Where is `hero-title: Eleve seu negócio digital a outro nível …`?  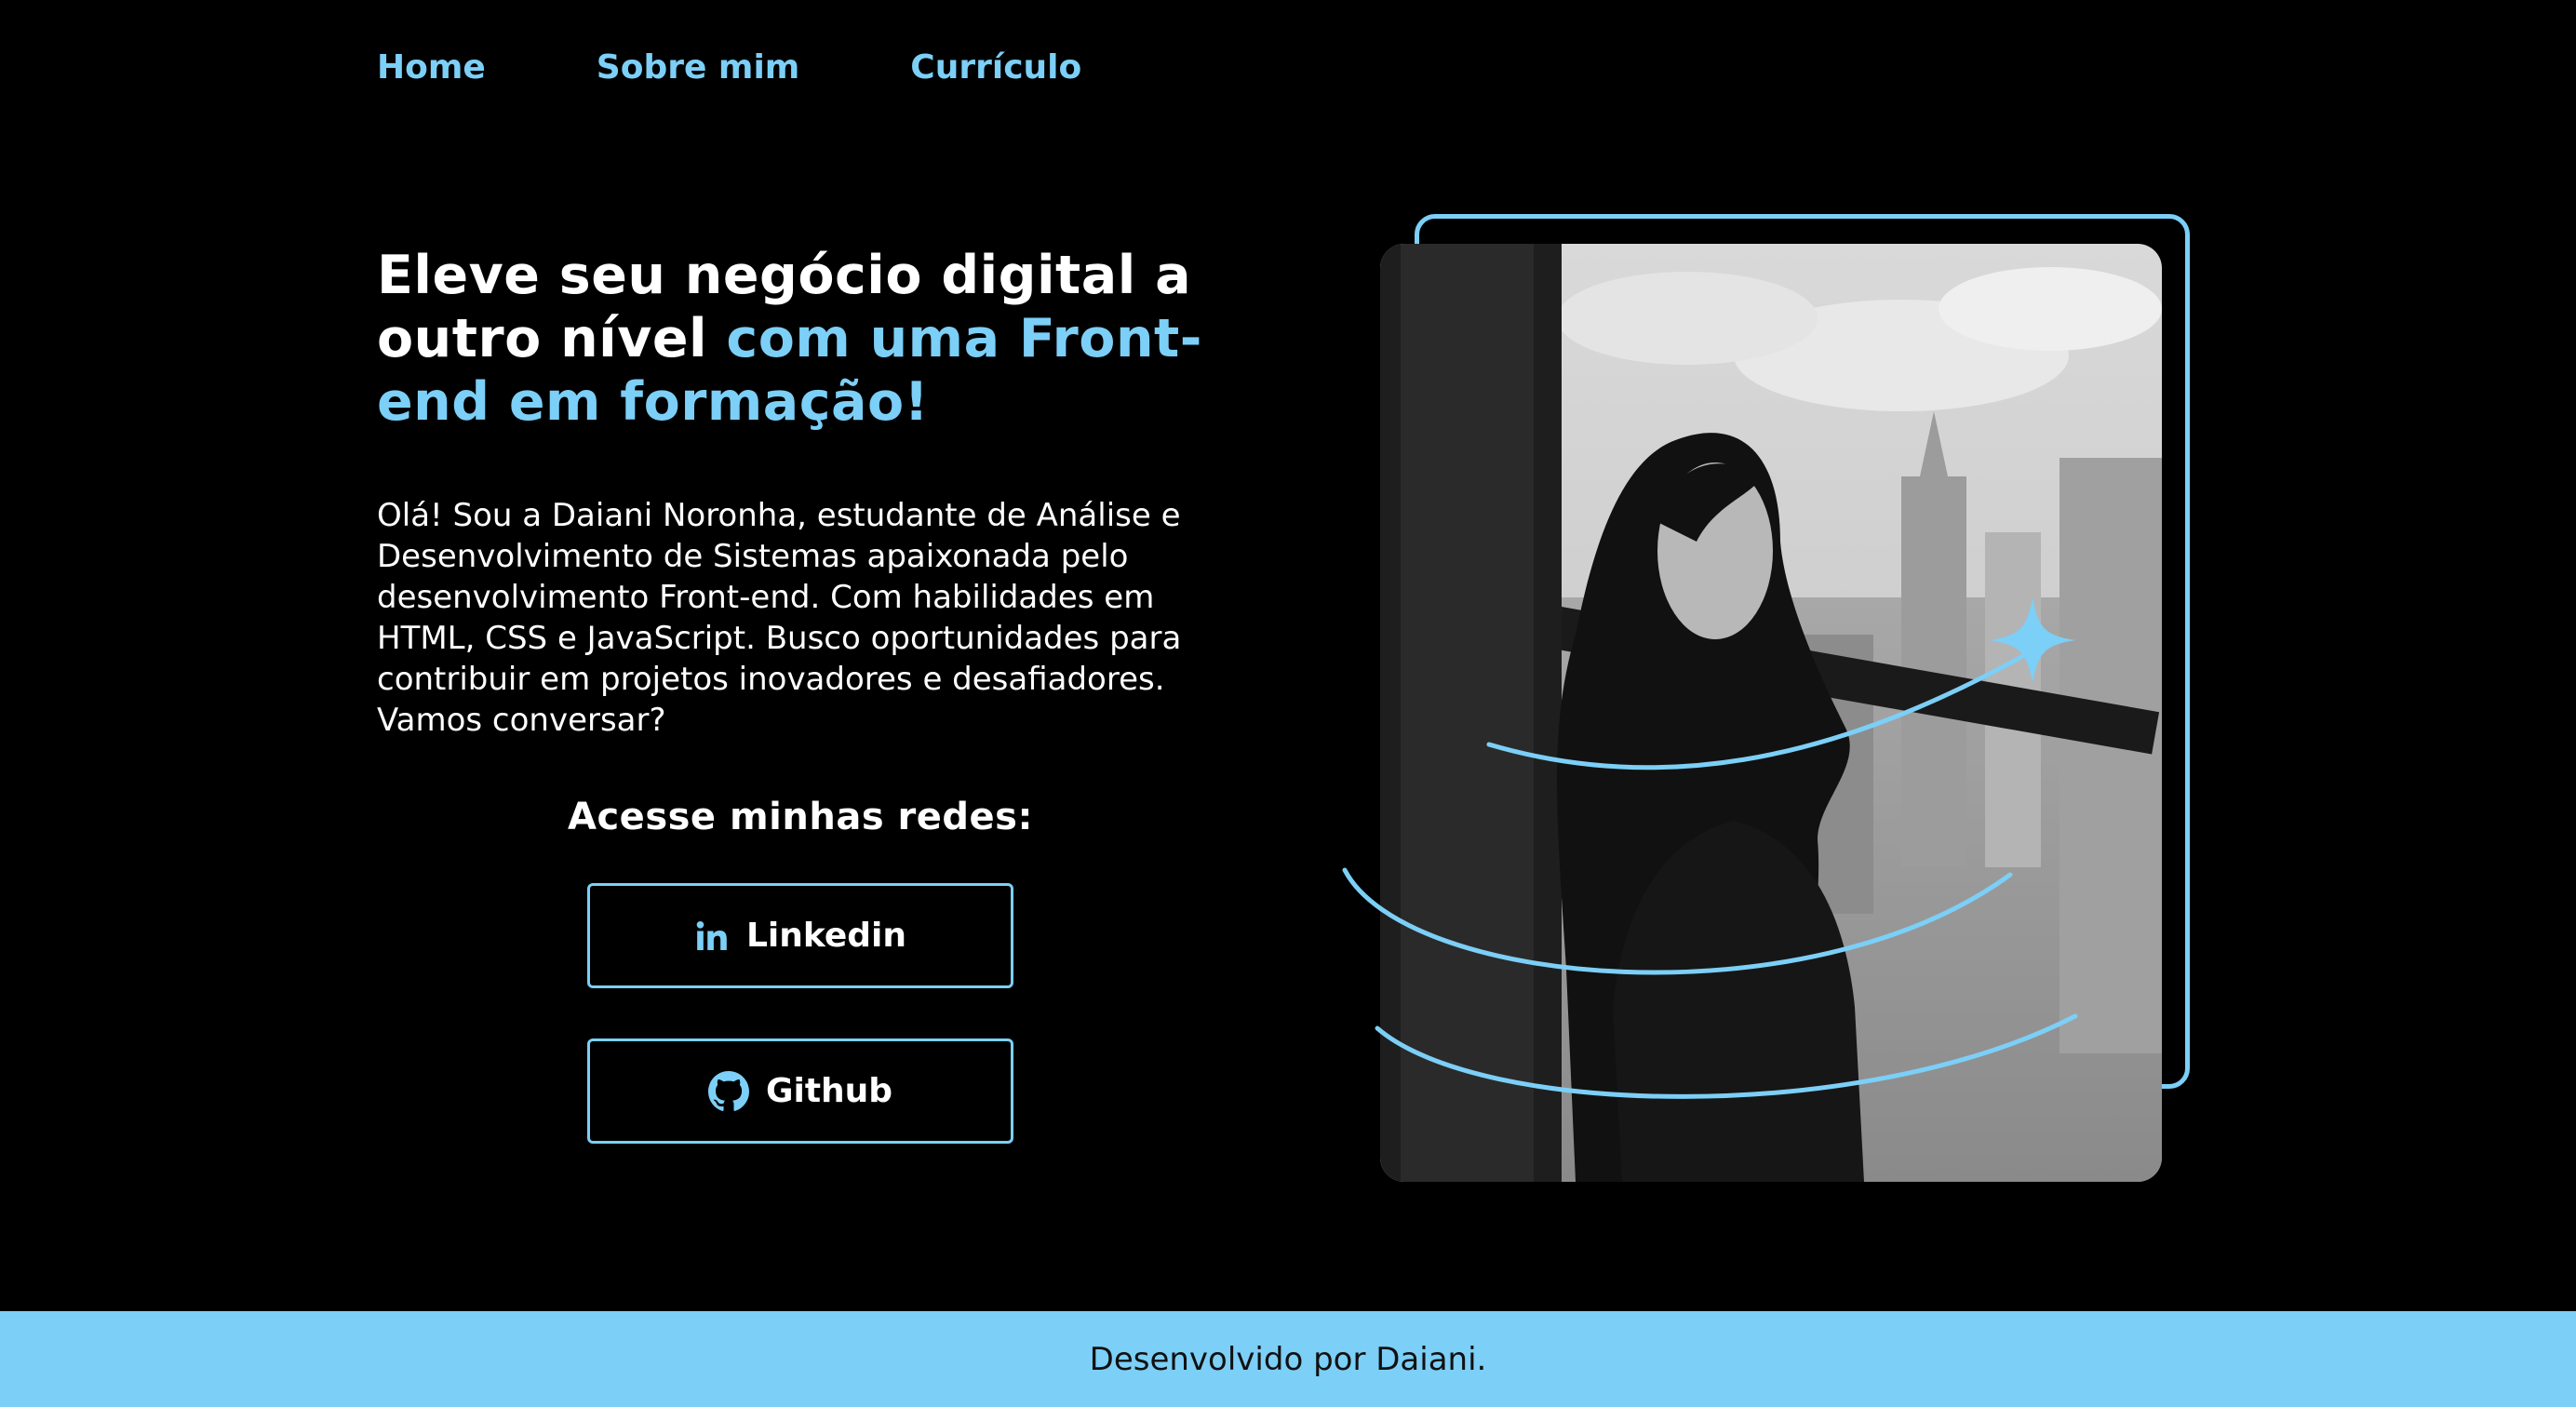 hero-title: Eleve seu negócio digital a outro nível … is located at coordinates (814, 339).